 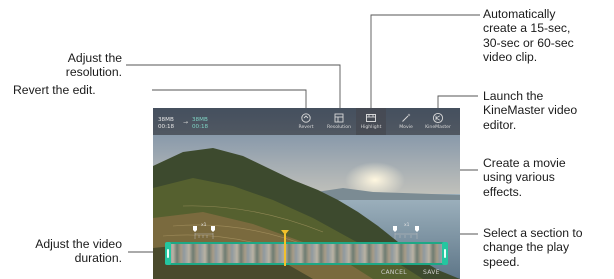 I want to click on timeline-frames, so click(x=306, y=253).